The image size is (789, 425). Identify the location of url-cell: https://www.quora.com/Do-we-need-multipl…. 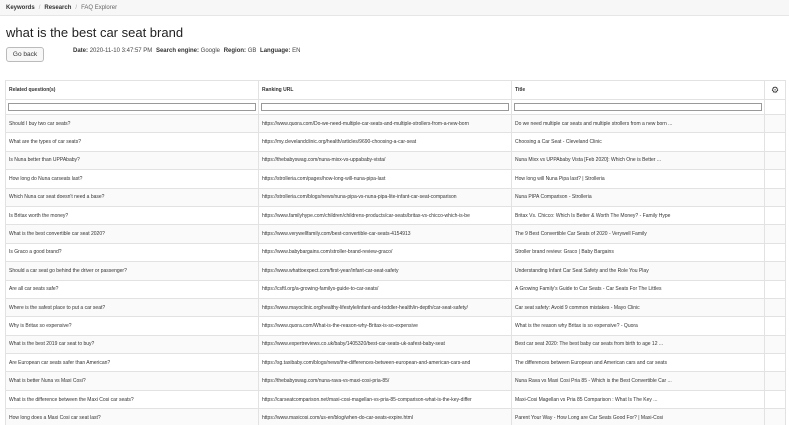
(385, 123).